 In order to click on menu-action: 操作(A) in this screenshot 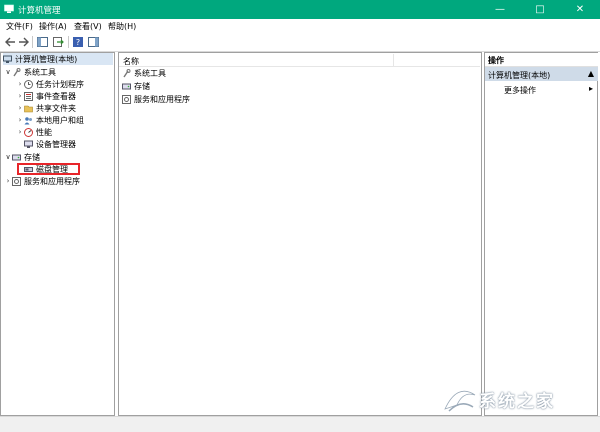, I will do `click(53, 26)`.